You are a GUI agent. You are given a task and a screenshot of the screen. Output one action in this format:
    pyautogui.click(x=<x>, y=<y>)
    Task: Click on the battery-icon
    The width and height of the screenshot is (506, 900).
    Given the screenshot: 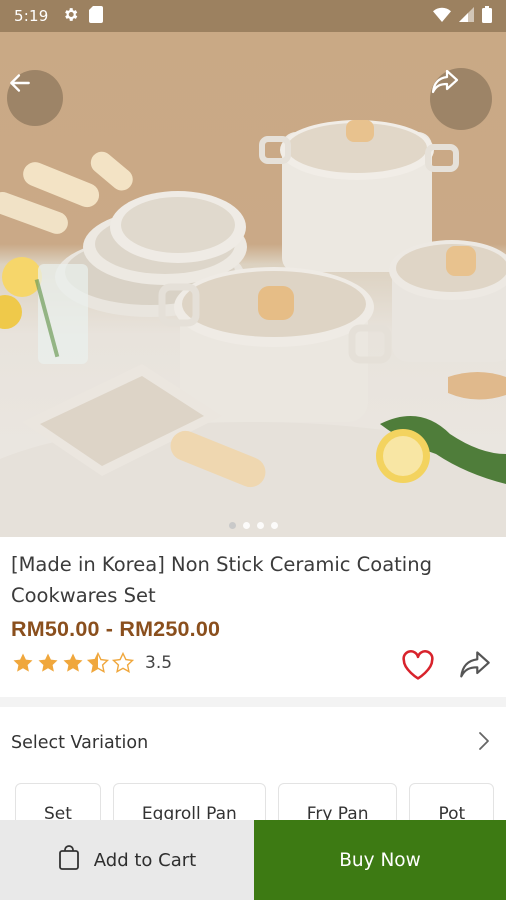 What is the action you would take?
    pyautogui.click(x=487, y=16)
    